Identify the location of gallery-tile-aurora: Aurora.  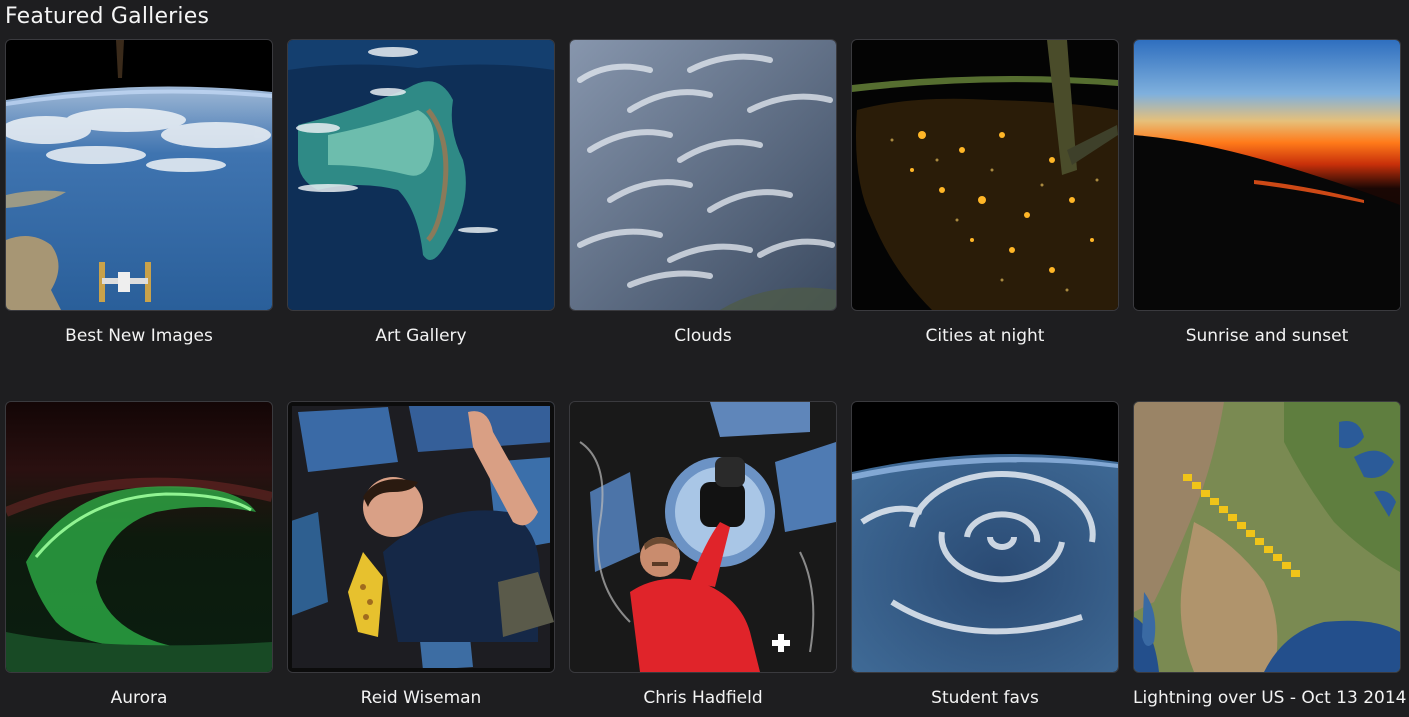
(139, 554).